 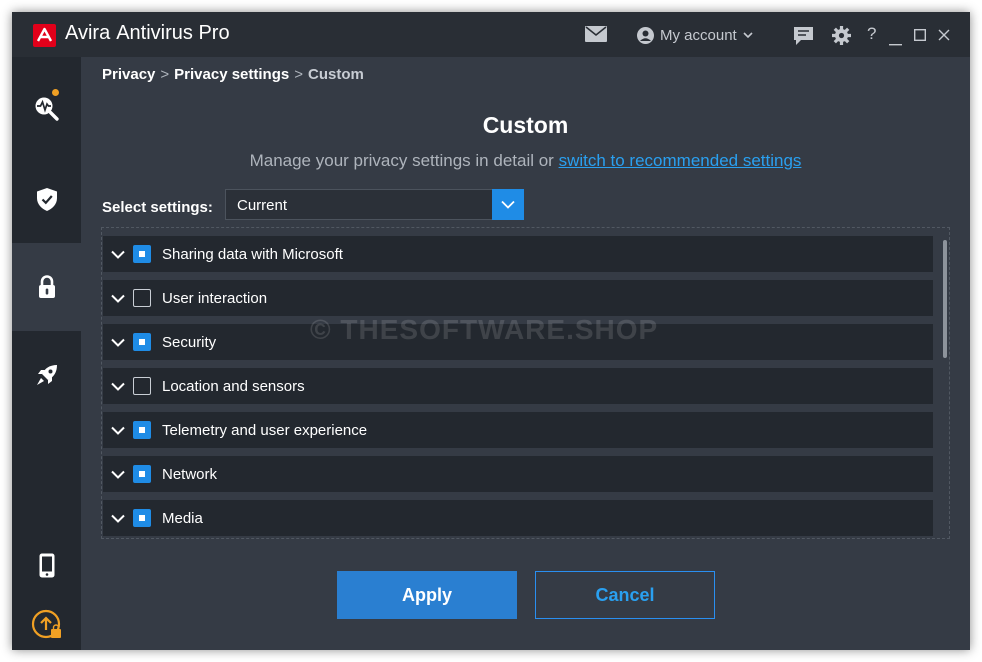 What do you see at coordinates (189, 342) in the screenshot?
I see `setting-label: Security` at bounding box center [189, 342].